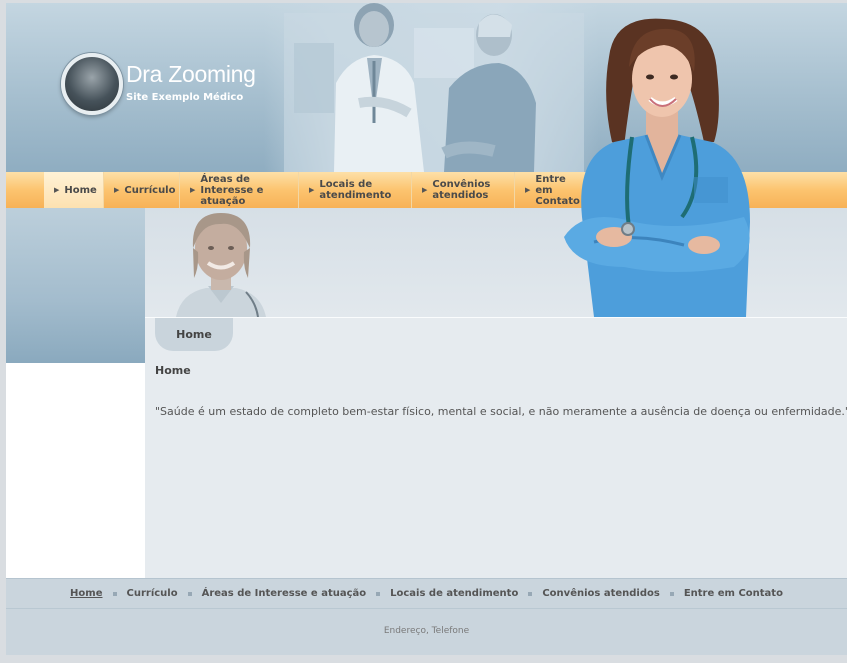 This screenshot has width=847, height=663. I want to click on nav-item-label: Convênios atendidos, so click(461, 190).